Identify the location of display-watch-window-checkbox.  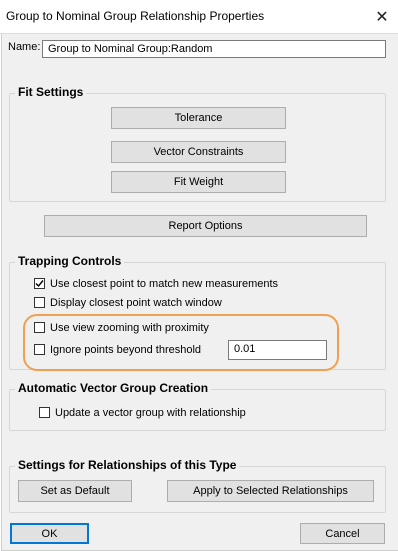
(39, 302).